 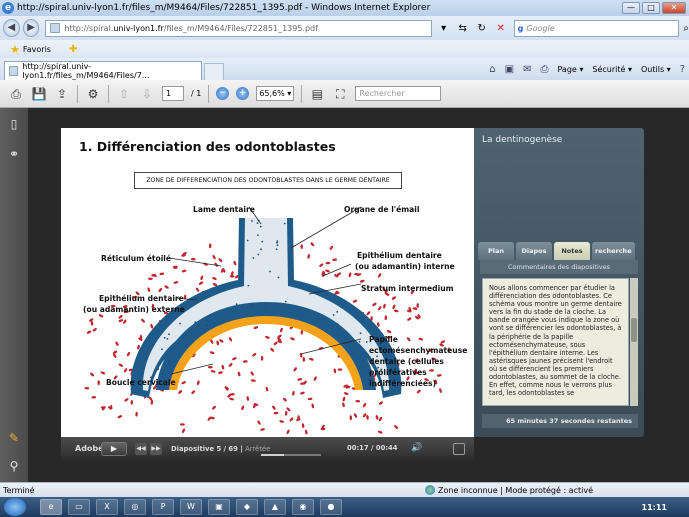 What do you see at coordinates (674, 8) in the screenshot?
I see `close-button: ✕` at bounding box center [674, 8].